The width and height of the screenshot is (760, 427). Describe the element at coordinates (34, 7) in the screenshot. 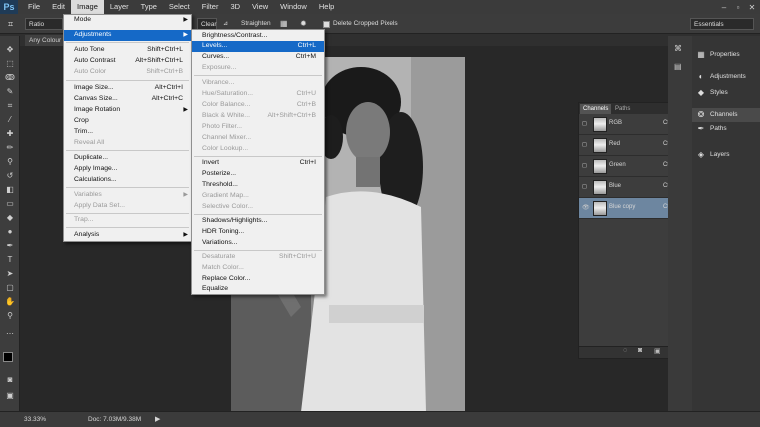

I see `menu-file: File` at that location.